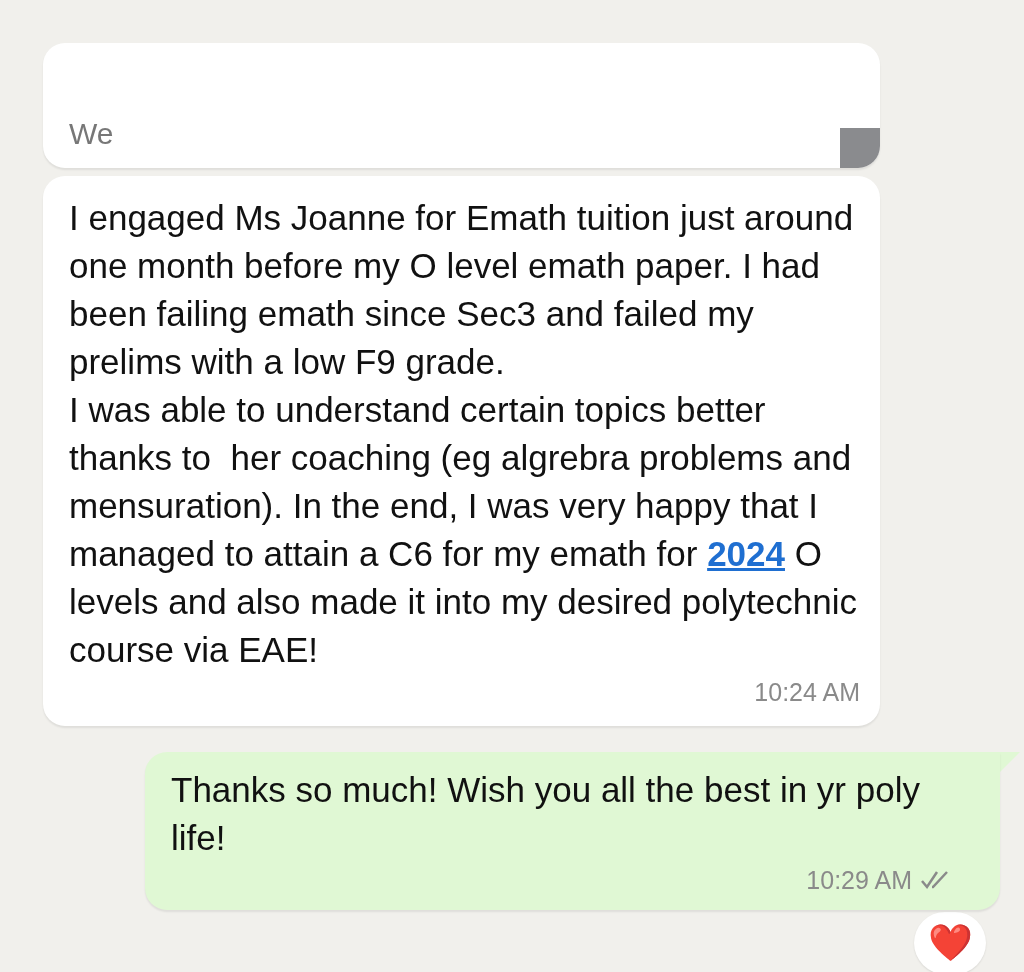 The width and height of the screenshot is (1024, 972). Describe the element at coordinates (859, 880) in the screenshot. I see `message-time: 10:29 AM` at that location.